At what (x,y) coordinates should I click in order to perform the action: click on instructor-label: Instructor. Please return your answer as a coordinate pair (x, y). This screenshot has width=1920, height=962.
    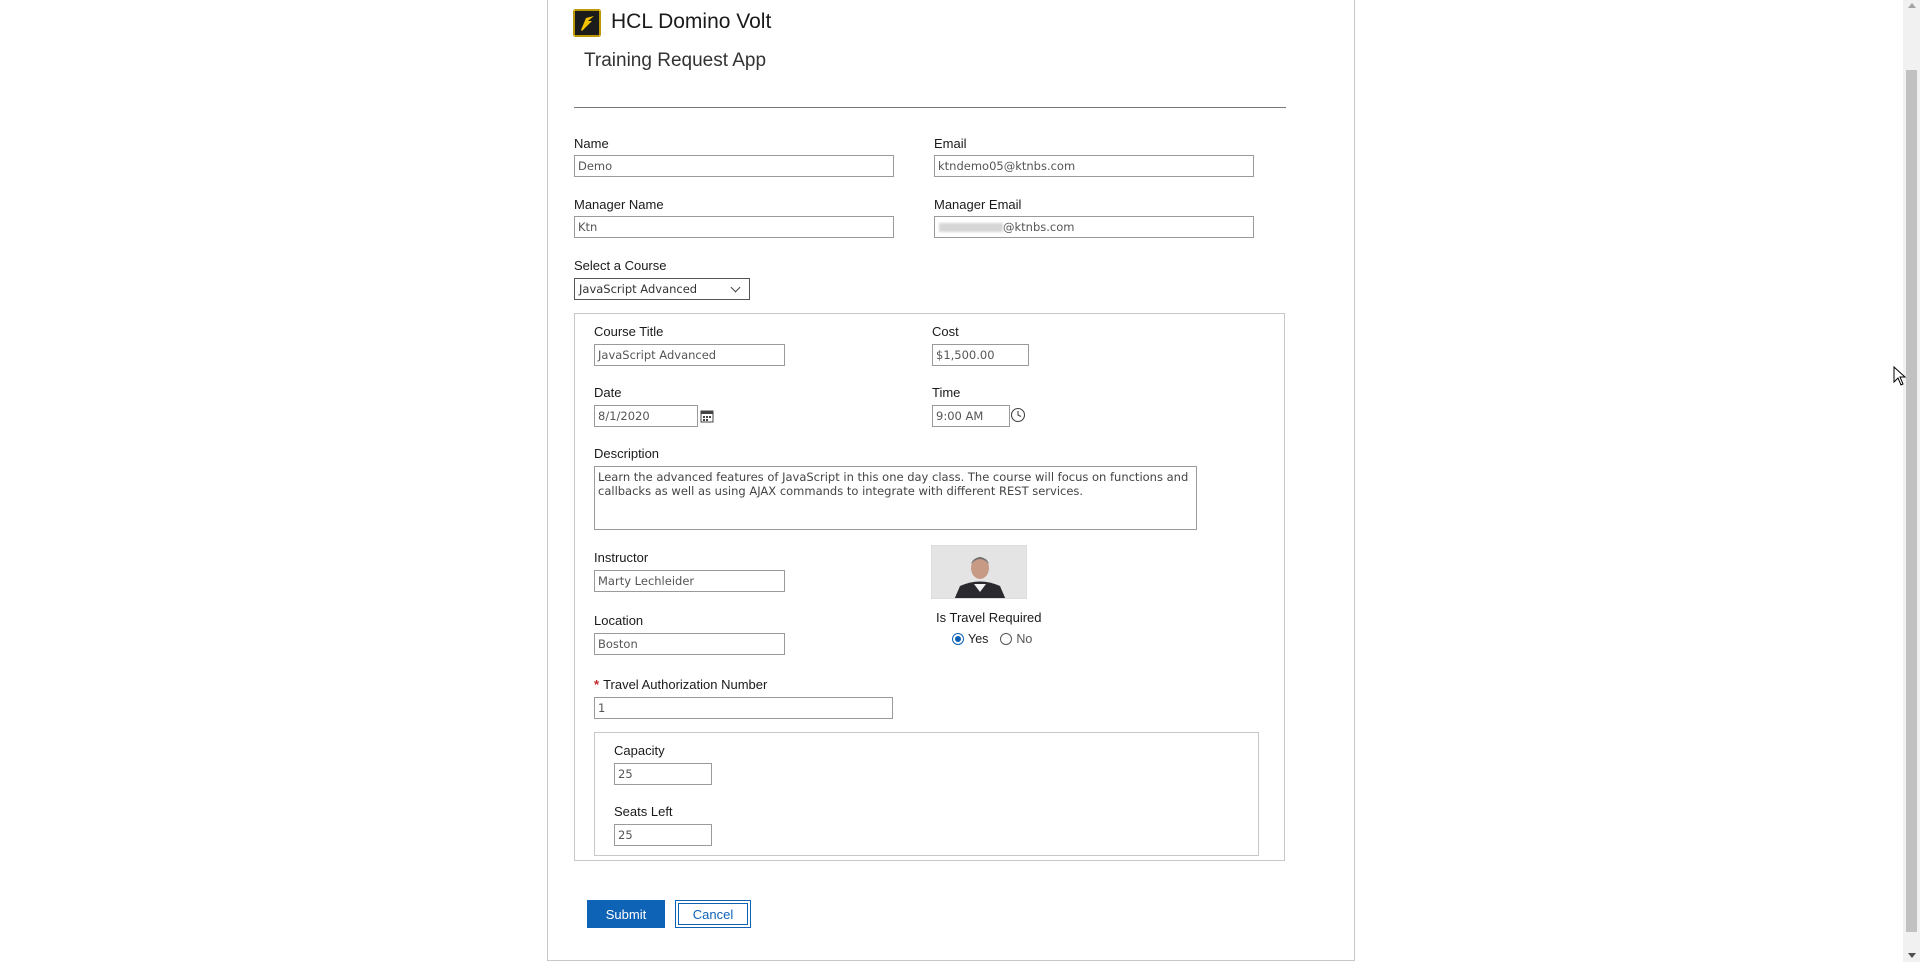
    Looking at the image, I should click on (621, 557).